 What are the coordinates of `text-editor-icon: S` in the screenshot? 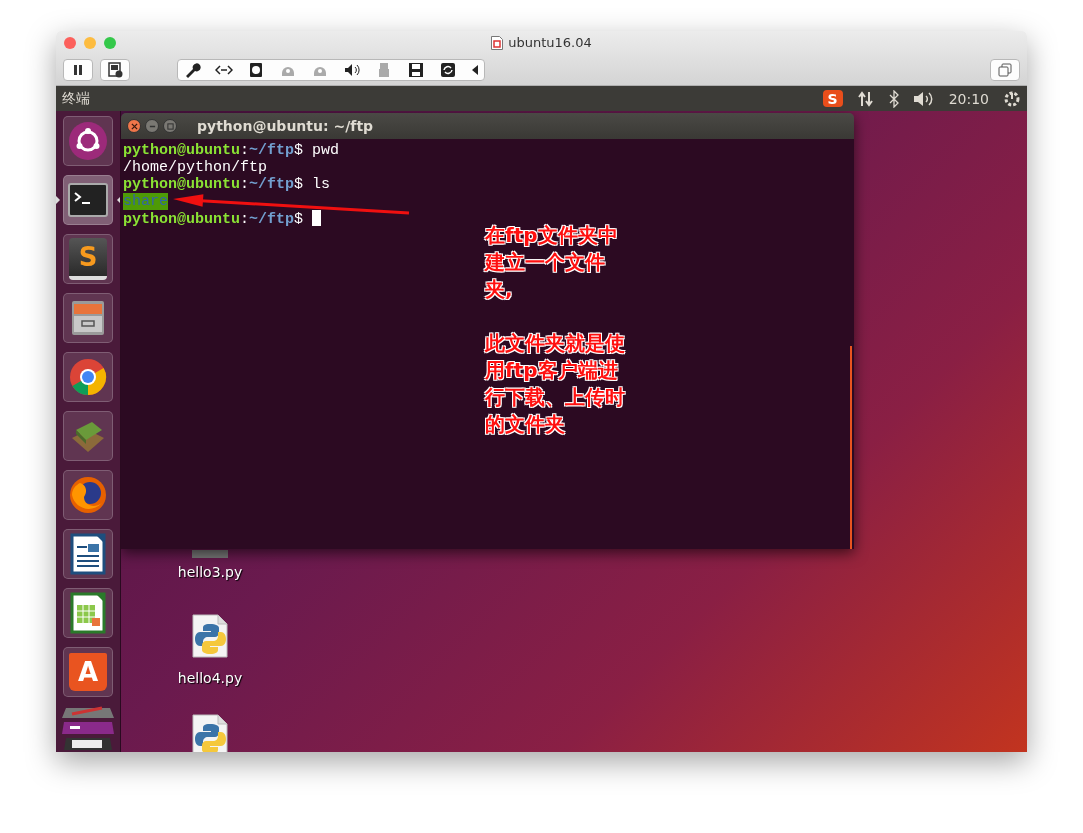 It's located at (88, 259).